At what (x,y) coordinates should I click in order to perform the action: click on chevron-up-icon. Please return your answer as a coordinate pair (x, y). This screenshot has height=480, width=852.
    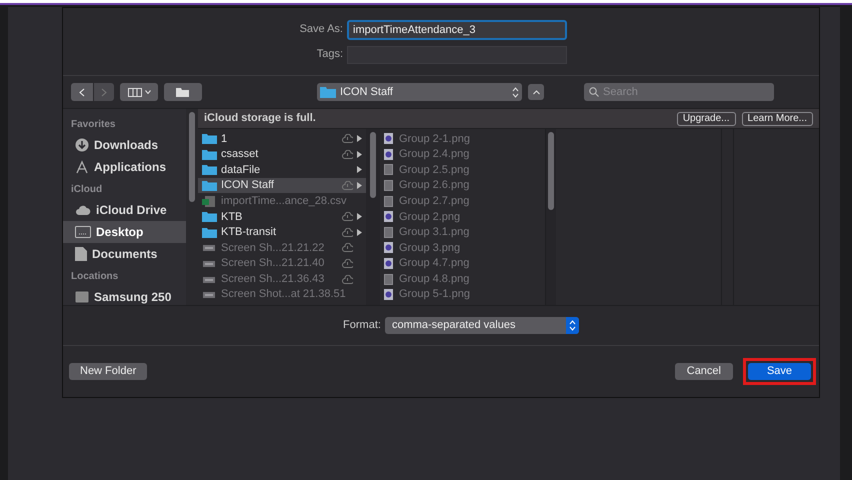
    Looking at the image, I should click on (536, 92).